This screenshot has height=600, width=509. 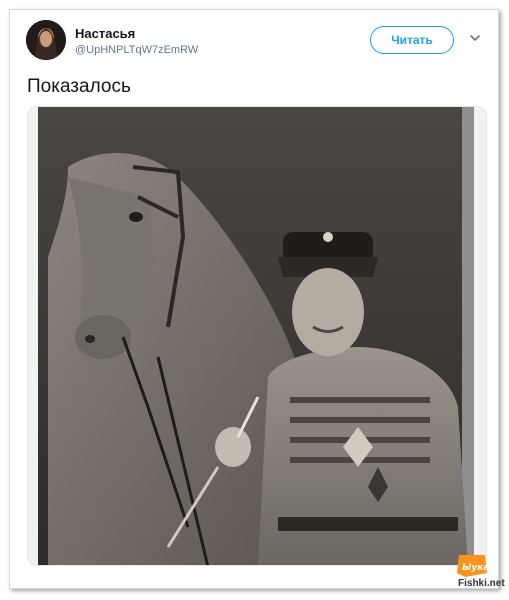 What do you see at coordinates (412, 40) in the screenshot?
I see `follow-button: Читать` at bounding box center [412, 40].